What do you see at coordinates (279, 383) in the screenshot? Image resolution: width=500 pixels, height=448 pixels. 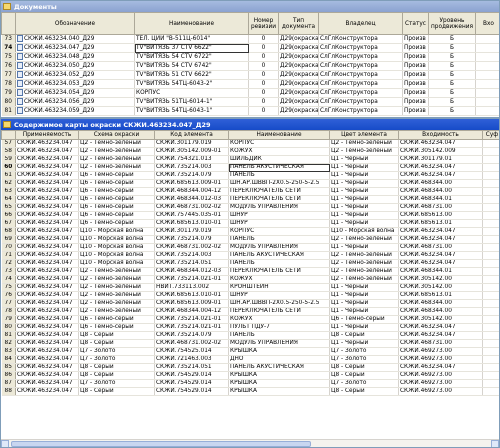 I see `element-name-cell: КРЫШКА` at bounding box center [279, 383].